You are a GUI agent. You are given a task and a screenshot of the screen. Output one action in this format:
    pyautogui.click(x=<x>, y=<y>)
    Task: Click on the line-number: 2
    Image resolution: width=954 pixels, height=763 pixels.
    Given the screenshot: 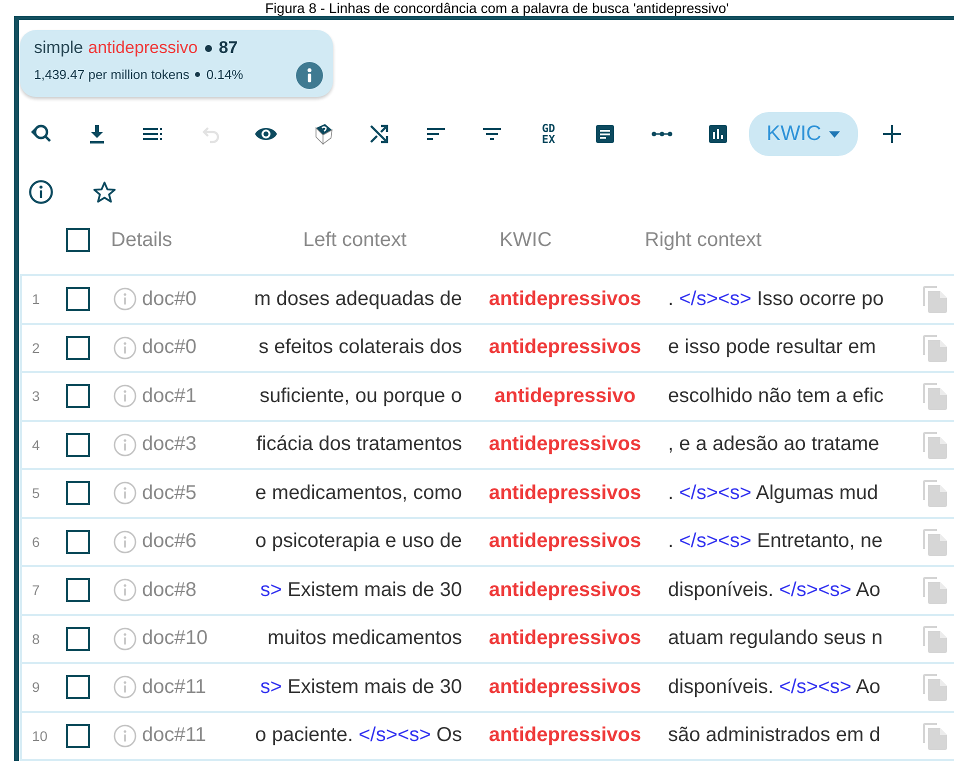 What is the action you would take?
    pyautogui.click(x=36, y=348)
    